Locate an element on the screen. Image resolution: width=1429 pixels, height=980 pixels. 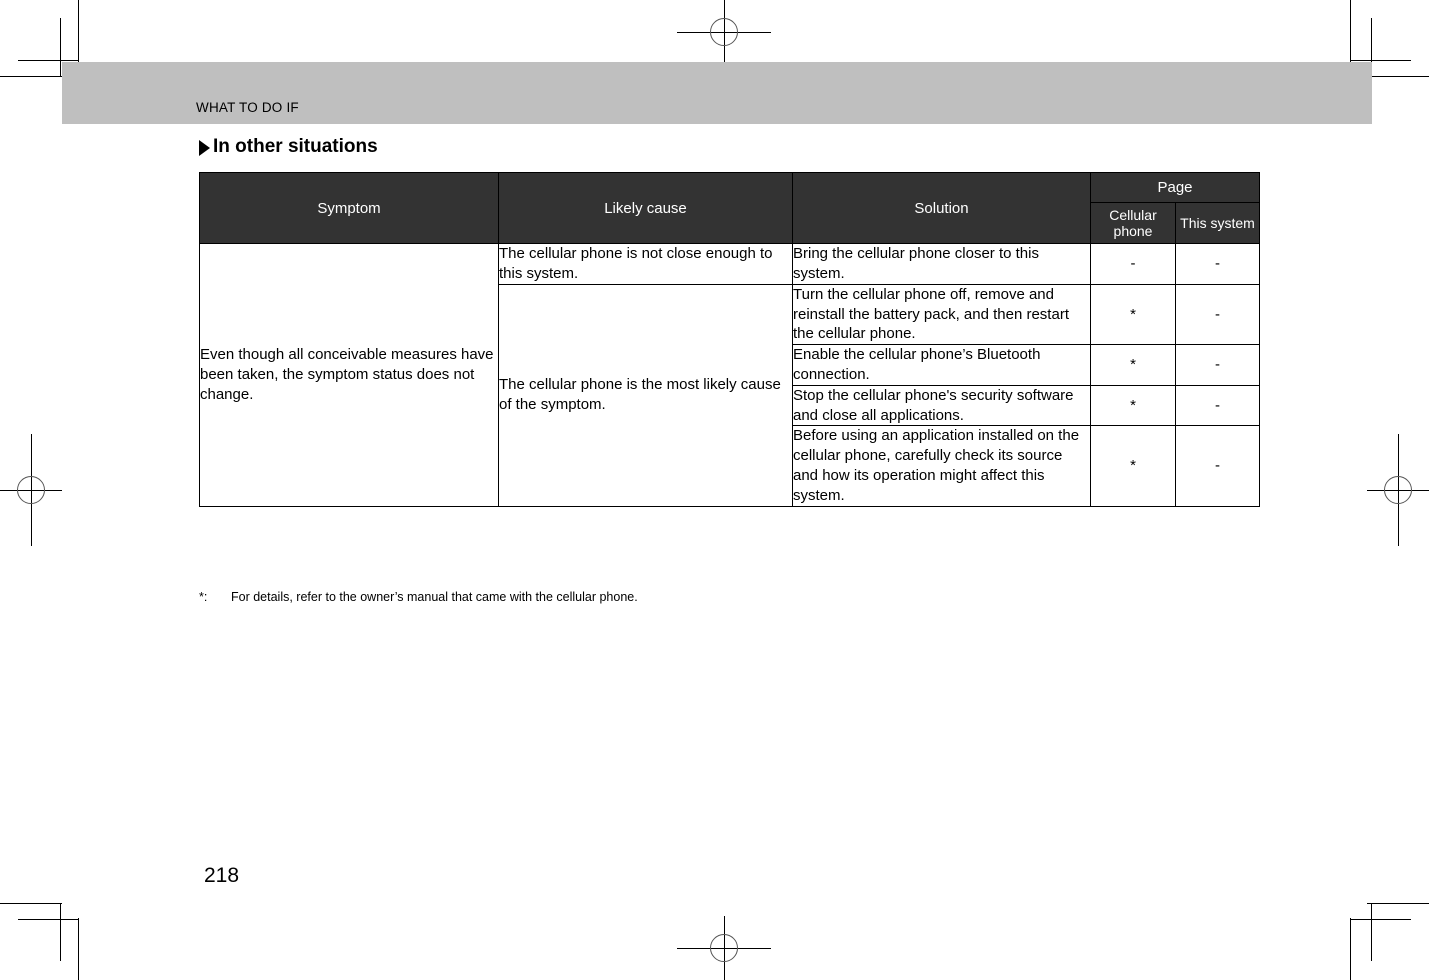
section-heading-label: In other situations is located at coordinates (295, 146).